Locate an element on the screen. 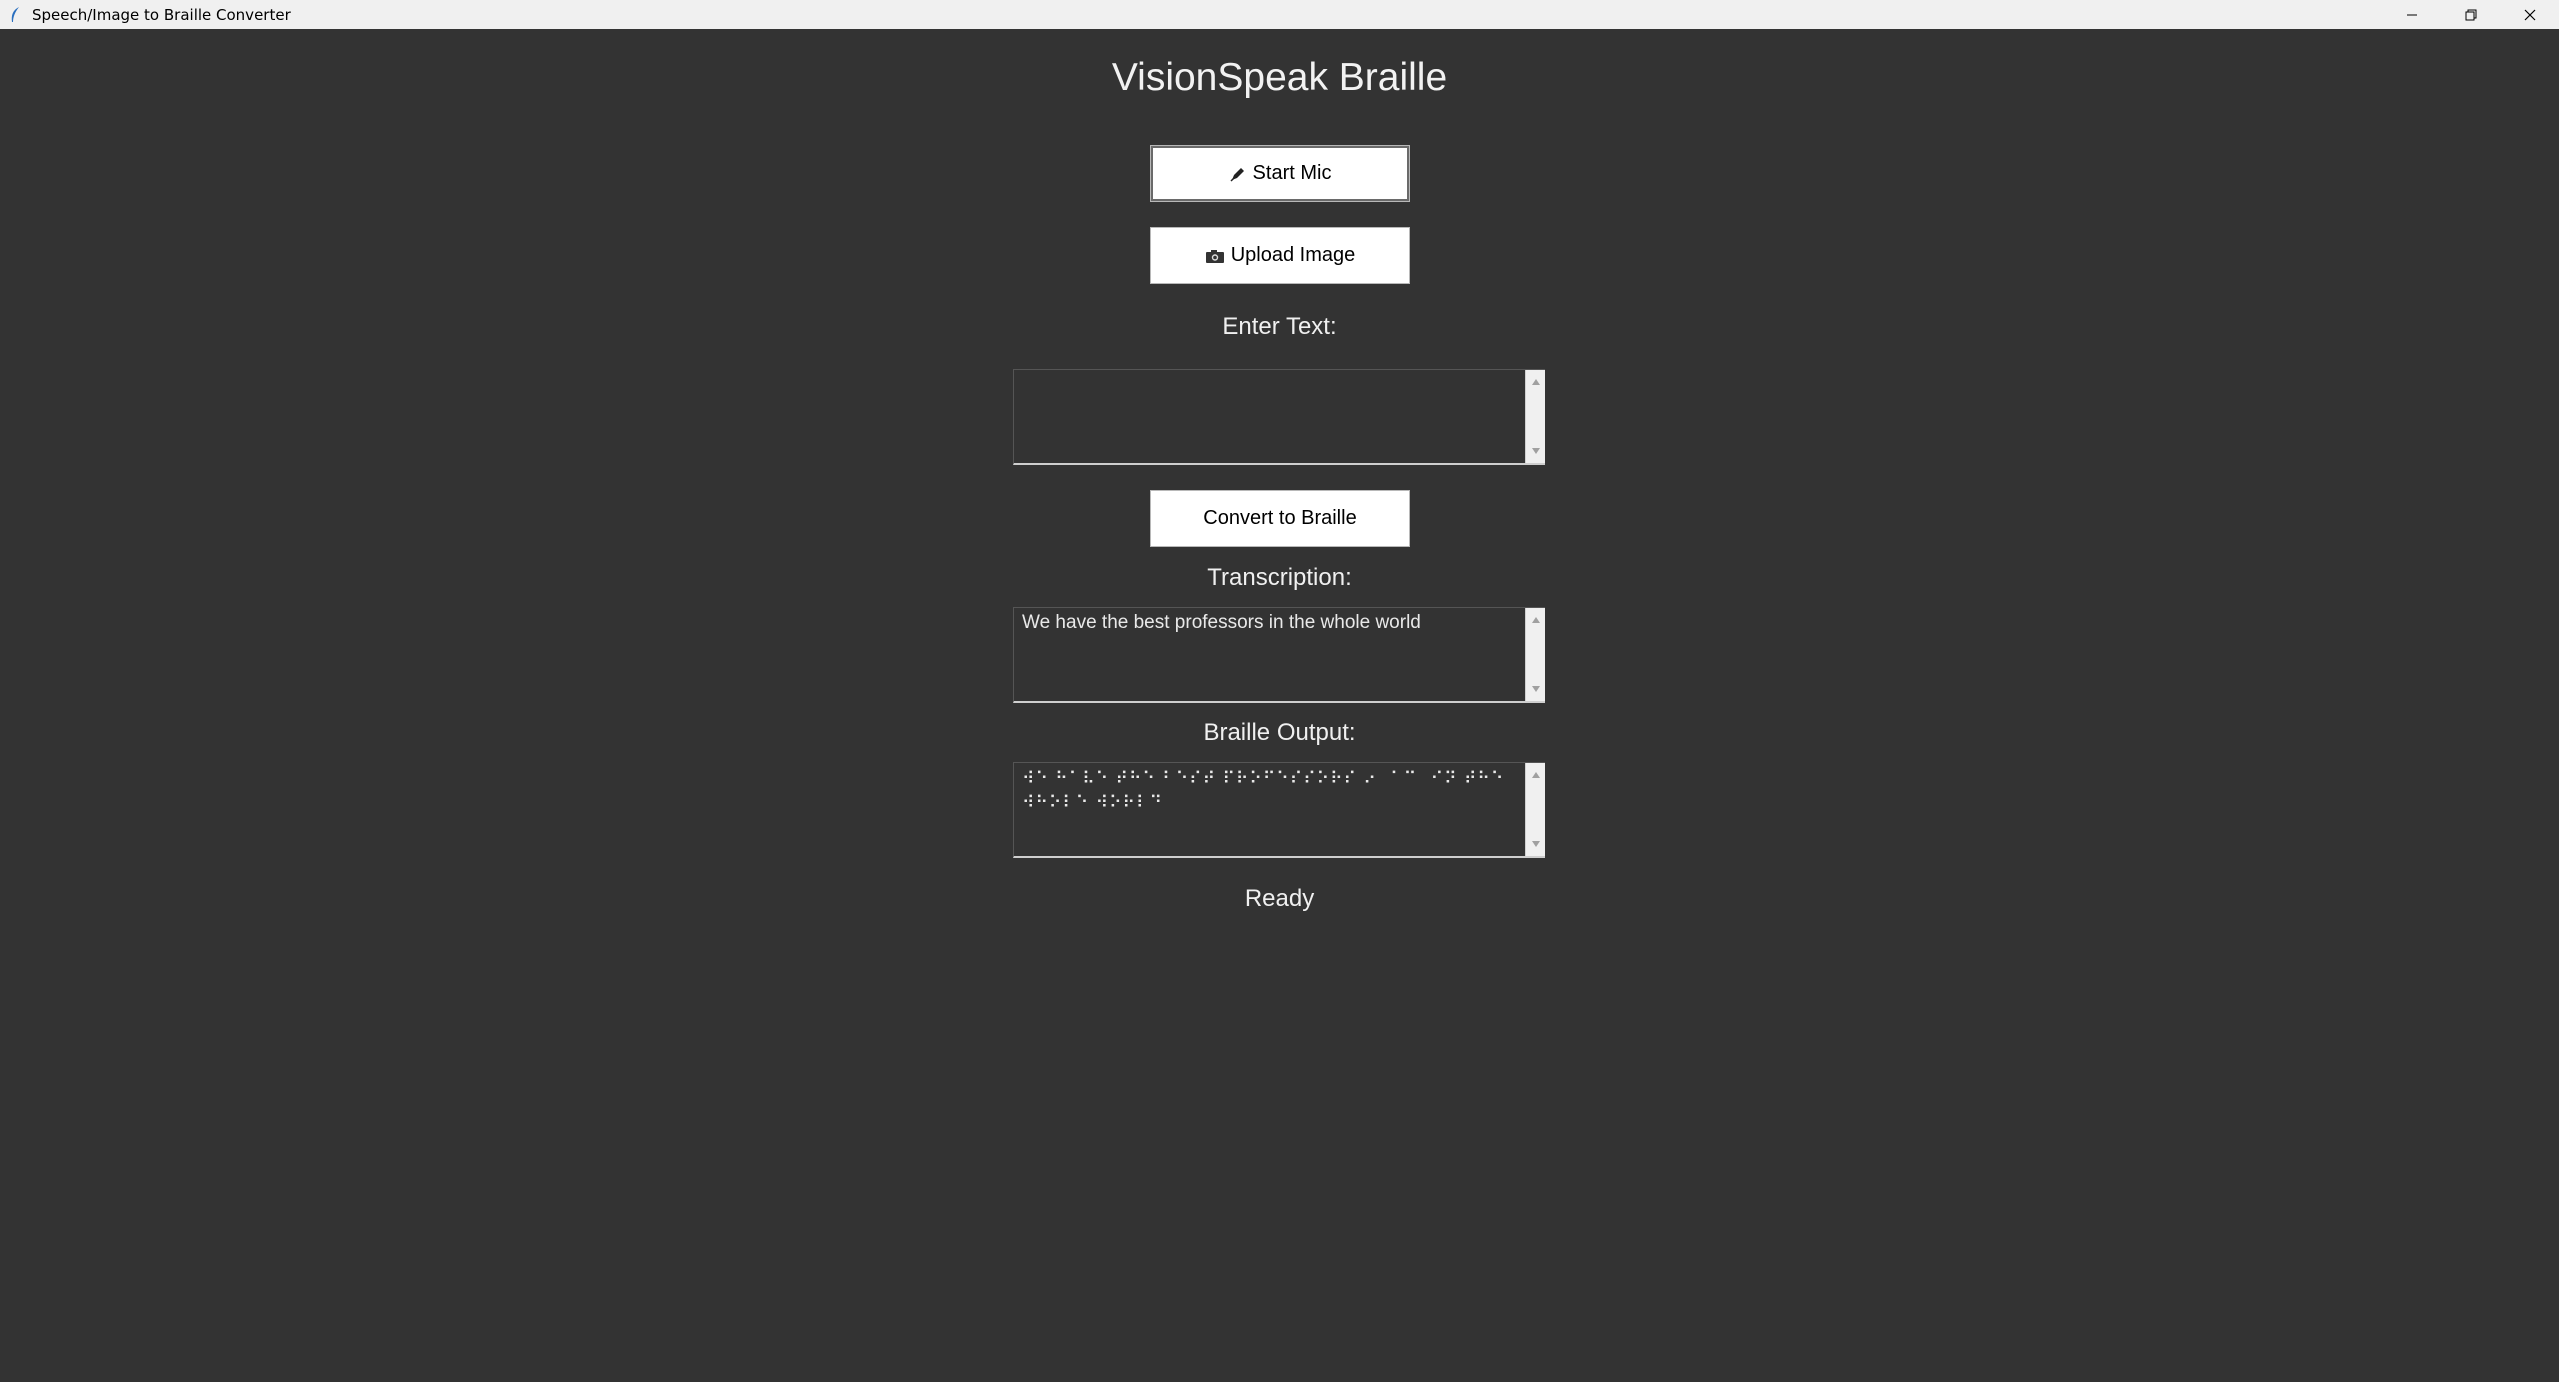 Image resolution: width=2559 pixels, height=1382 pixels. restore-button is located at coordinates (2470, 14).